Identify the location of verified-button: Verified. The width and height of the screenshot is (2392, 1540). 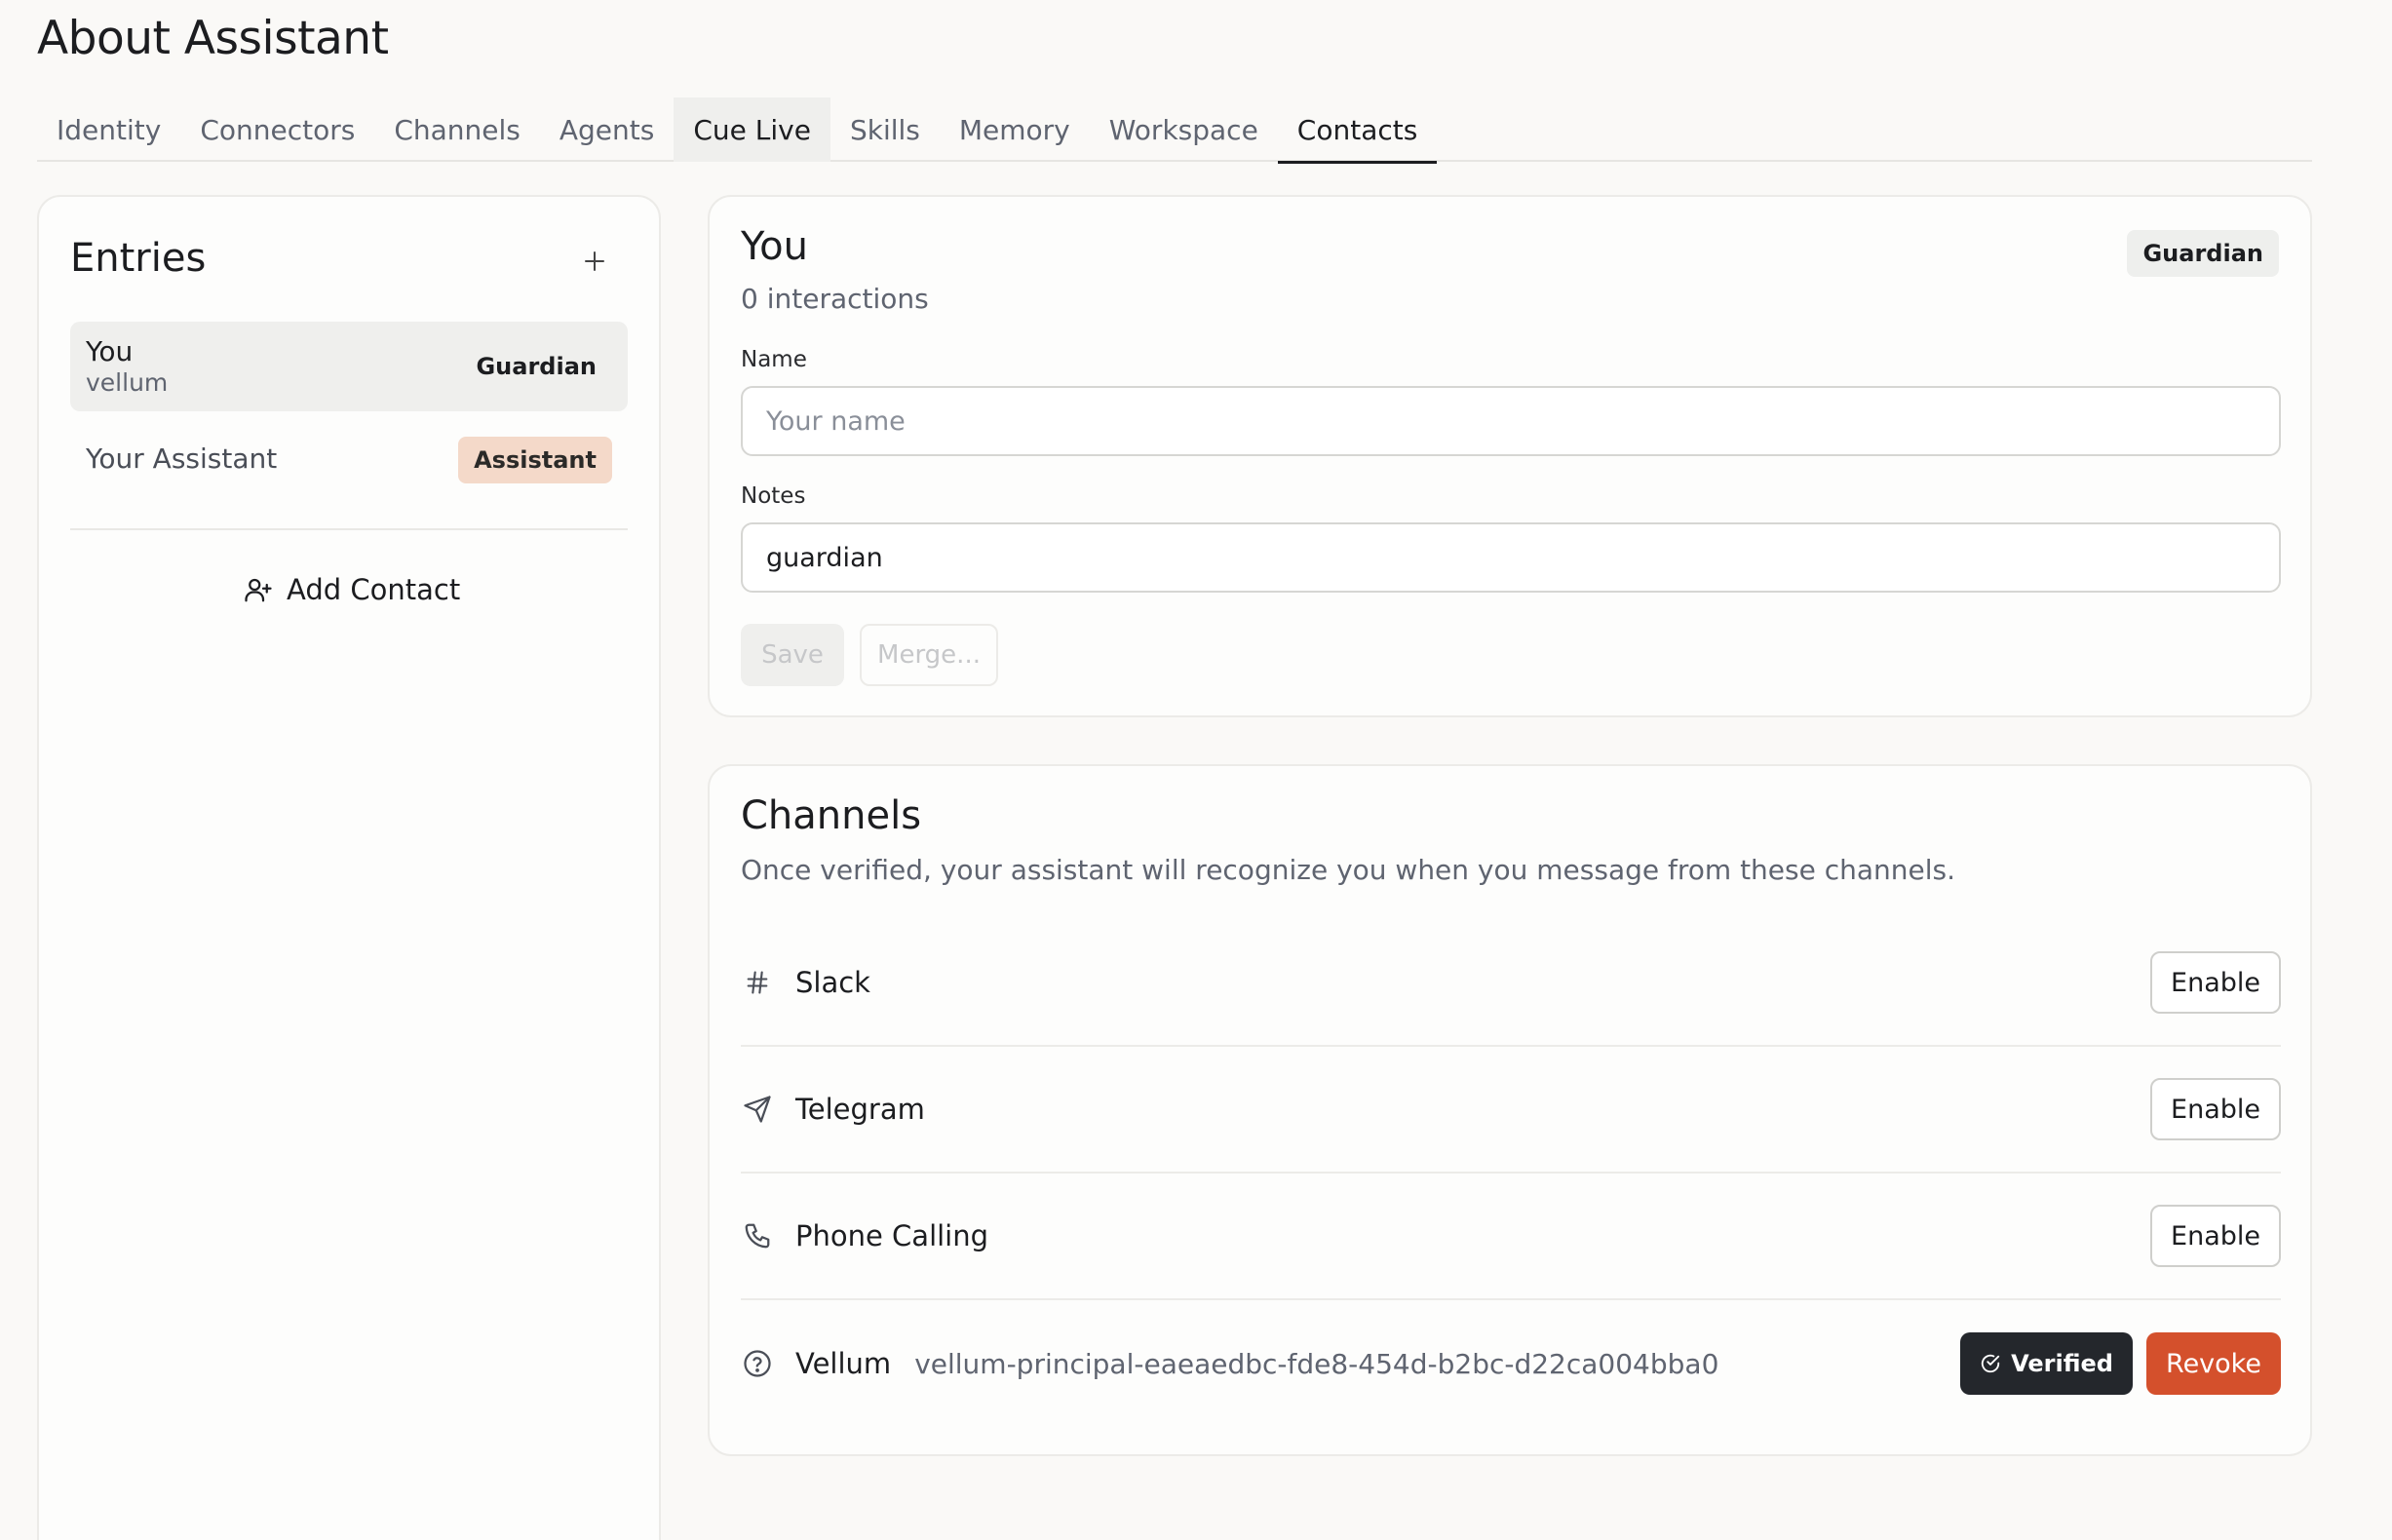
(2046, 1363).